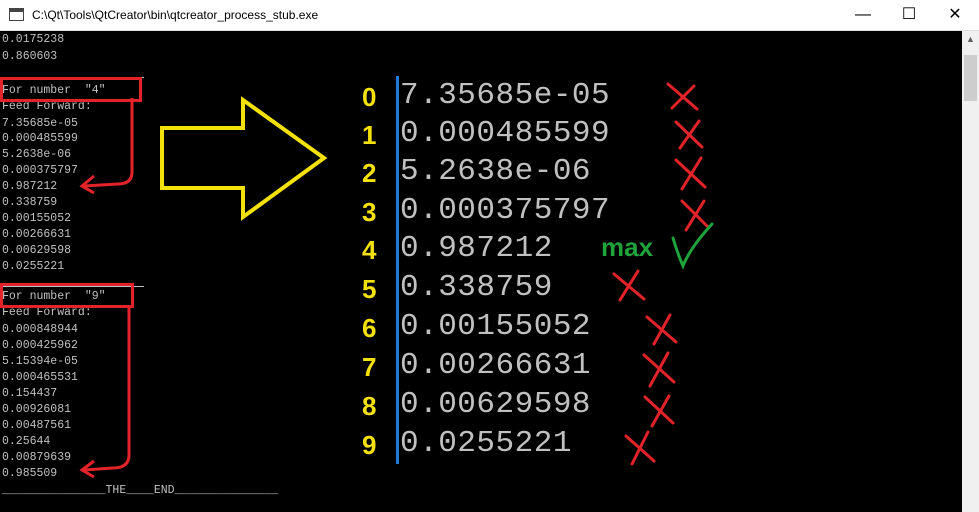 Image resolution: width=979 pixels, height=512 pixels. I want to click on index-label: 3, so click(369, 212).